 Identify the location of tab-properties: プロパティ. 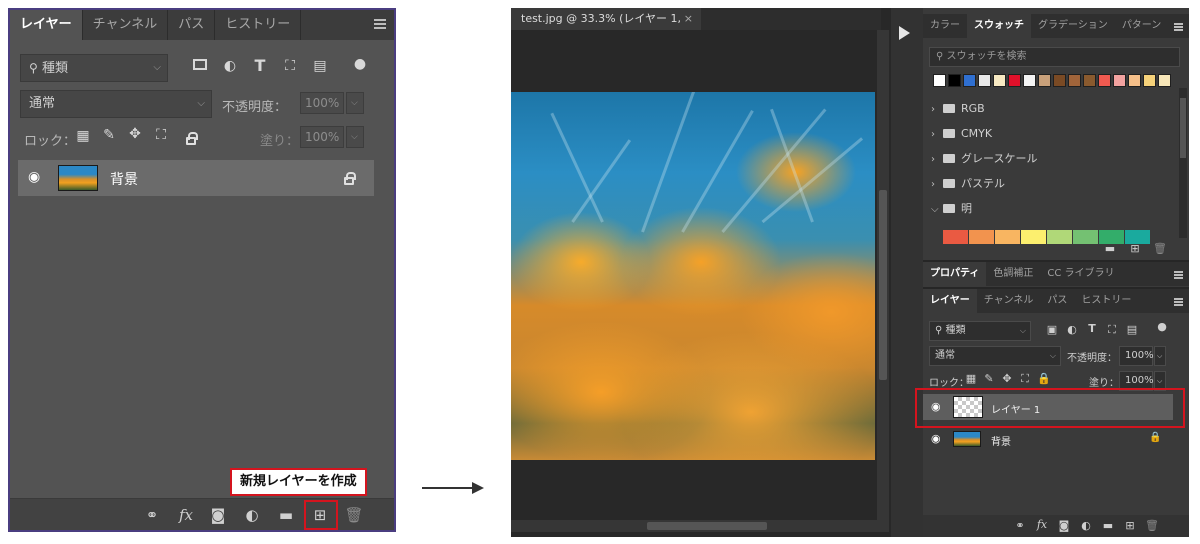
(955, 274).